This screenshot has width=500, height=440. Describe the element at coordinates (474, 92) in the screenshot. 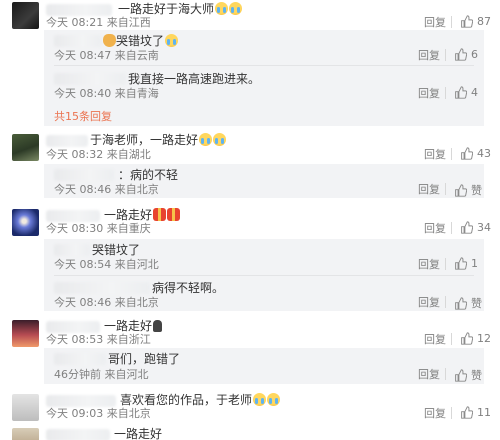

I see `like-count: 4` at that location.